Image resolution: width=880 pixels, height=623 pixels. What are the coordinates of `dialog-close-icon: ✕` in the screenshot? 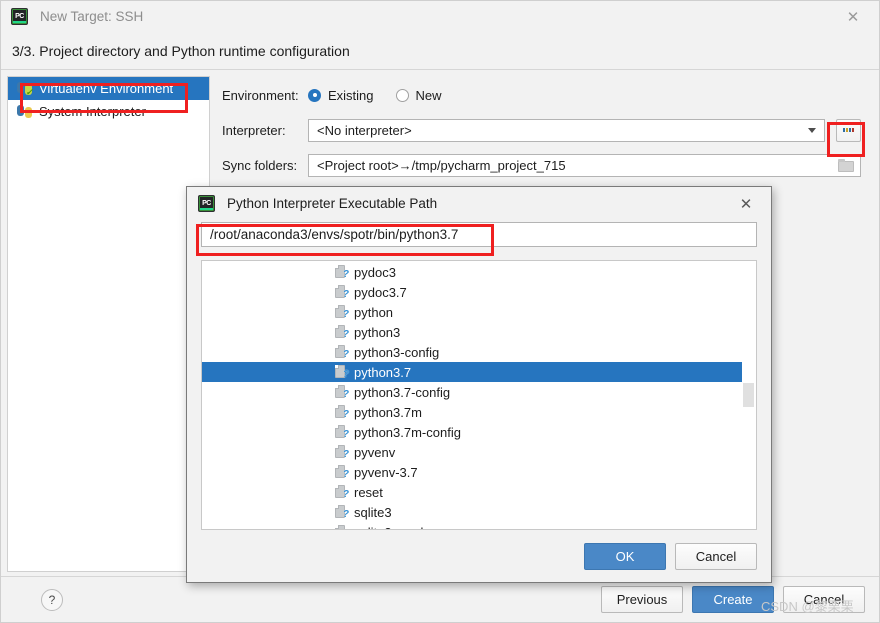 It's located at (746, 203).